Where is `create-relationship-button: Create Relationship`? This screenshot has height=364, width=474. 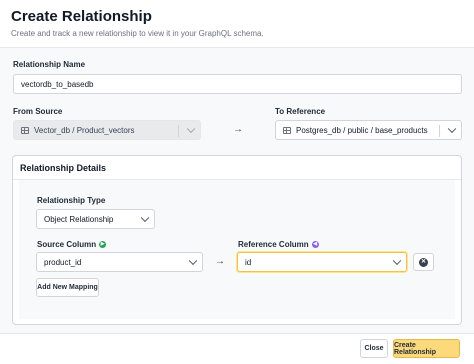 create-relationship-button: Create Relationship is located at coordinates (426, 348).